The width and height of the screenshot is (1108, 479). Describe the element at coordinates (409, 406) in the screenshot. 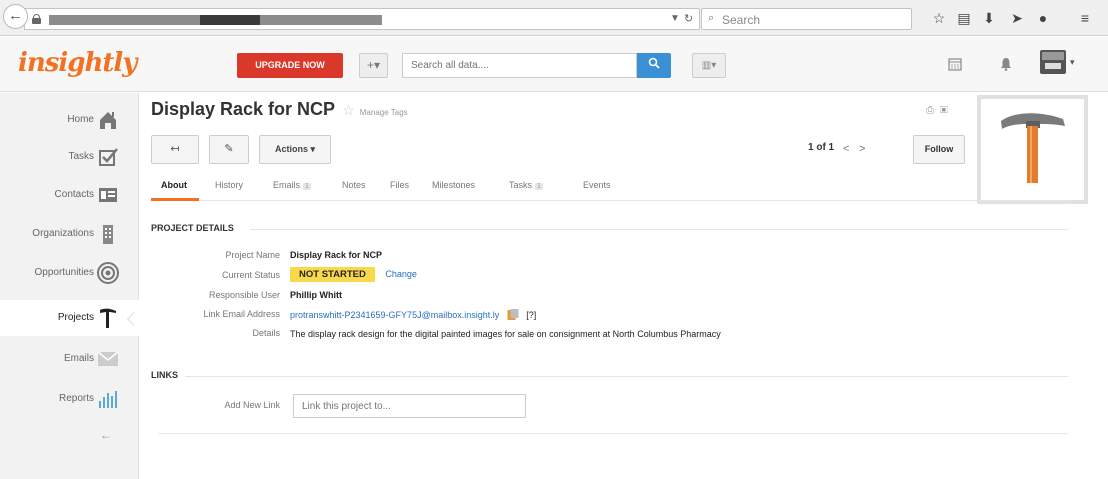

I see `add-new-link-input` at that location.